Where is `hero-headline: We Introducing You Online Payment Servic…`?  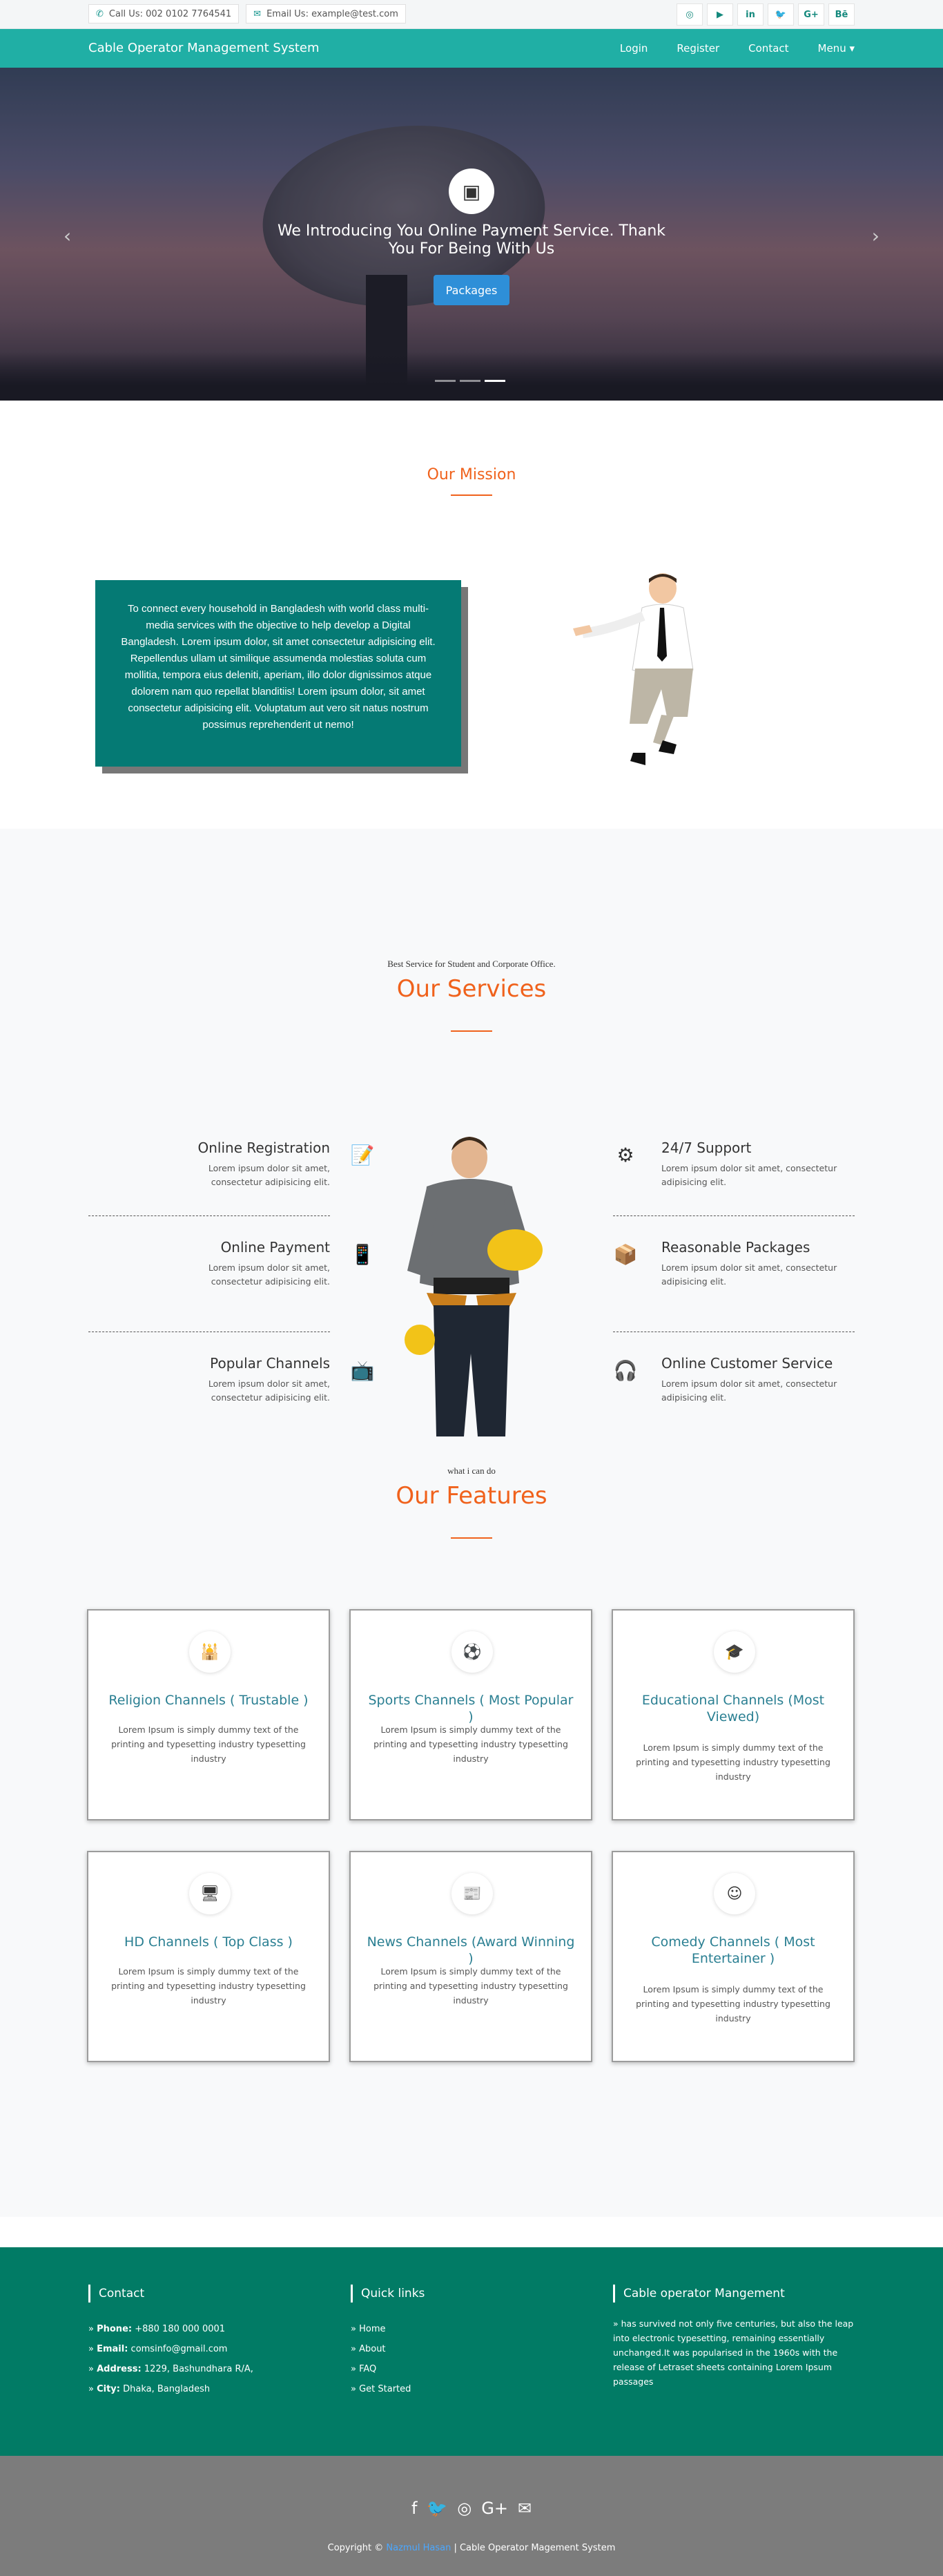 hero-headline: We Introducing You Online Payment Servic… is located at coordinates (471, 240).